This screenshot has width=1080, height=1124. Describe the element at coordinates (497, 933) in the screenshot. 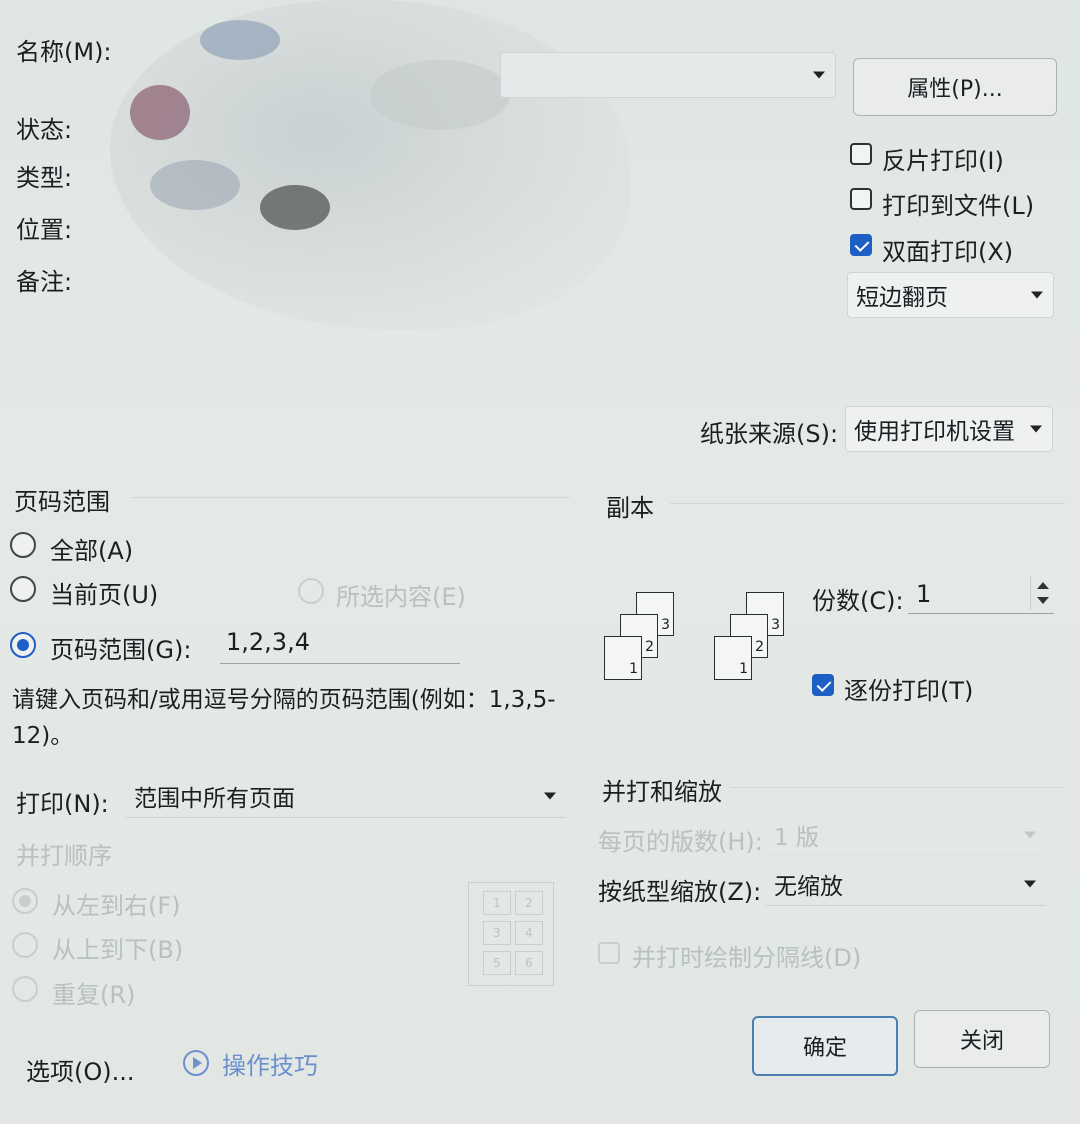

I see `preview-cell: 3` at that location.